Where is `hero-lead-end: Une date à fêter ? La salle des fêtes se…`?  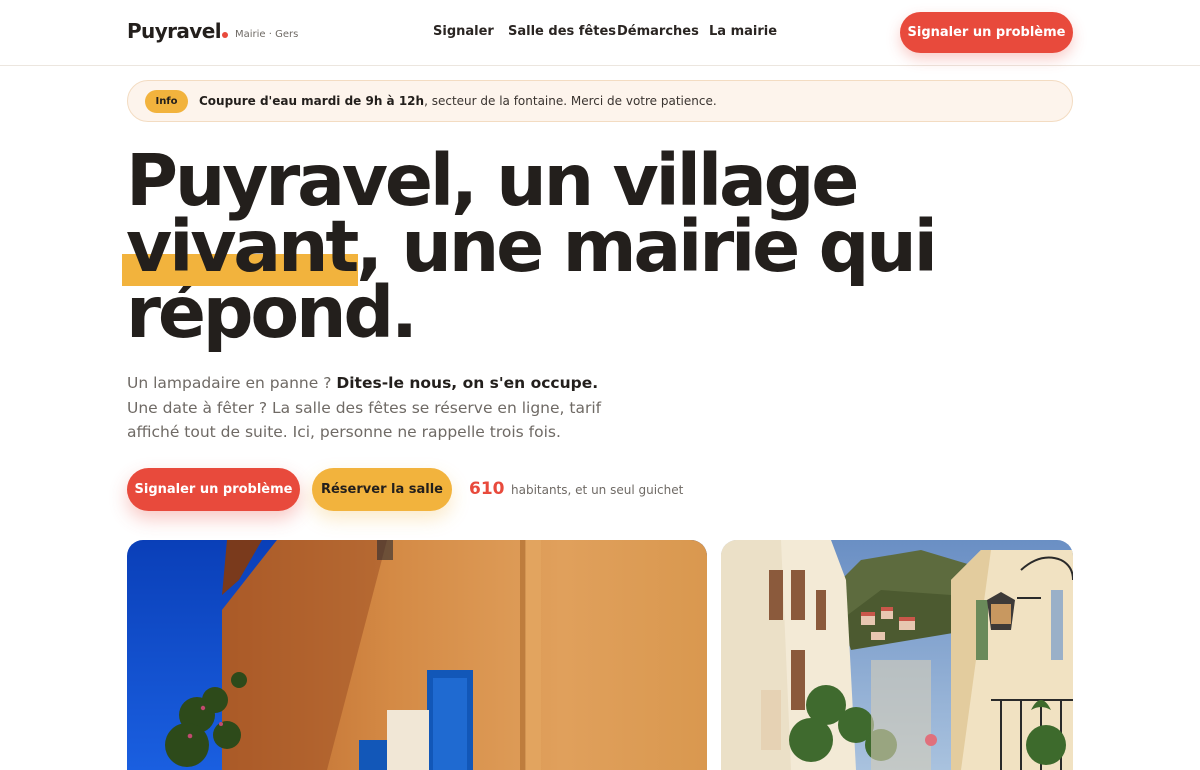
hero-lead-end: Une date à fêter ? La salle des fêtes se… is located at coordinates (364, 420).